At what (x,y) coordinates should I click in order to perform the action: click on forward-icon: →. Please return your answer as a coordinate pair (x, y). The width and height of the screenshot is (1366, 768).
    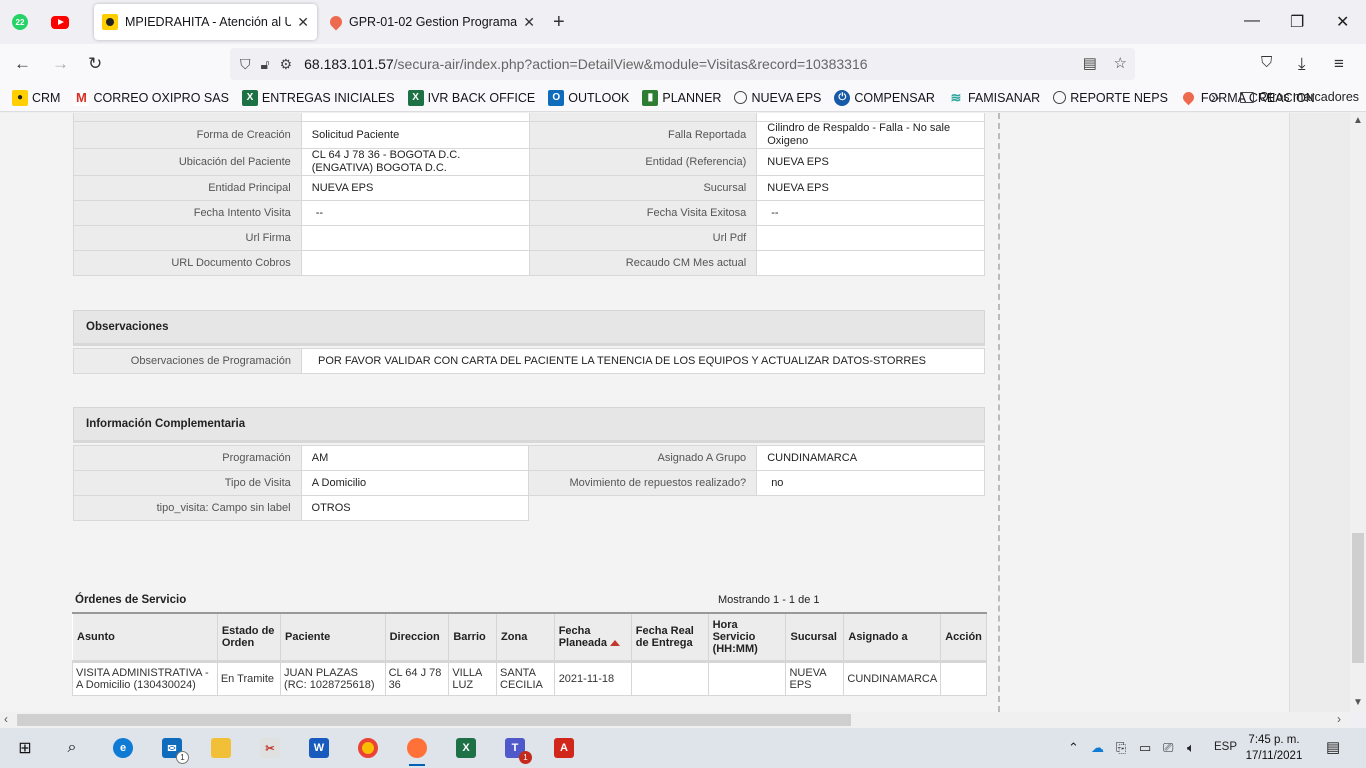
    Looking at the image, I should click on (60, 64).